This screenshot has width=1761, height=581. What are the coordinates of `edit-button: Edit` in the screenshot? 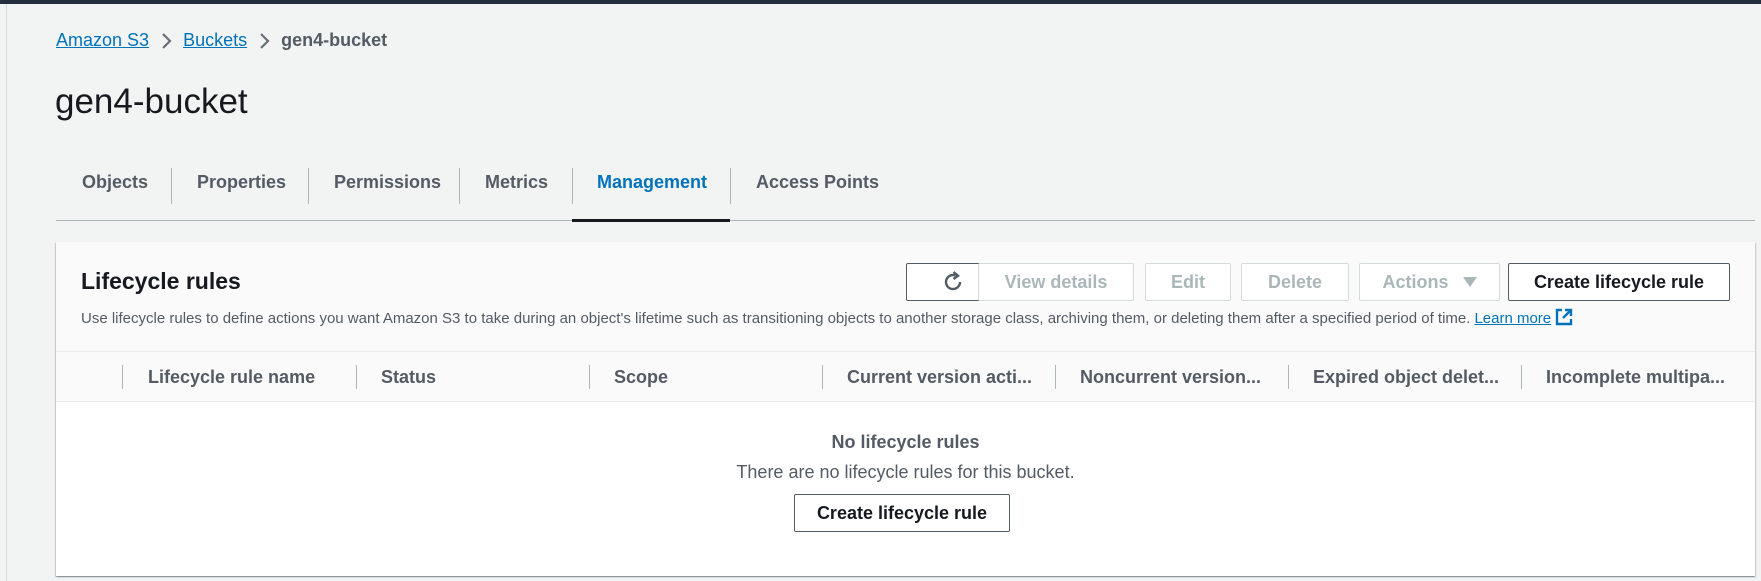 It's located at (1188, 282).